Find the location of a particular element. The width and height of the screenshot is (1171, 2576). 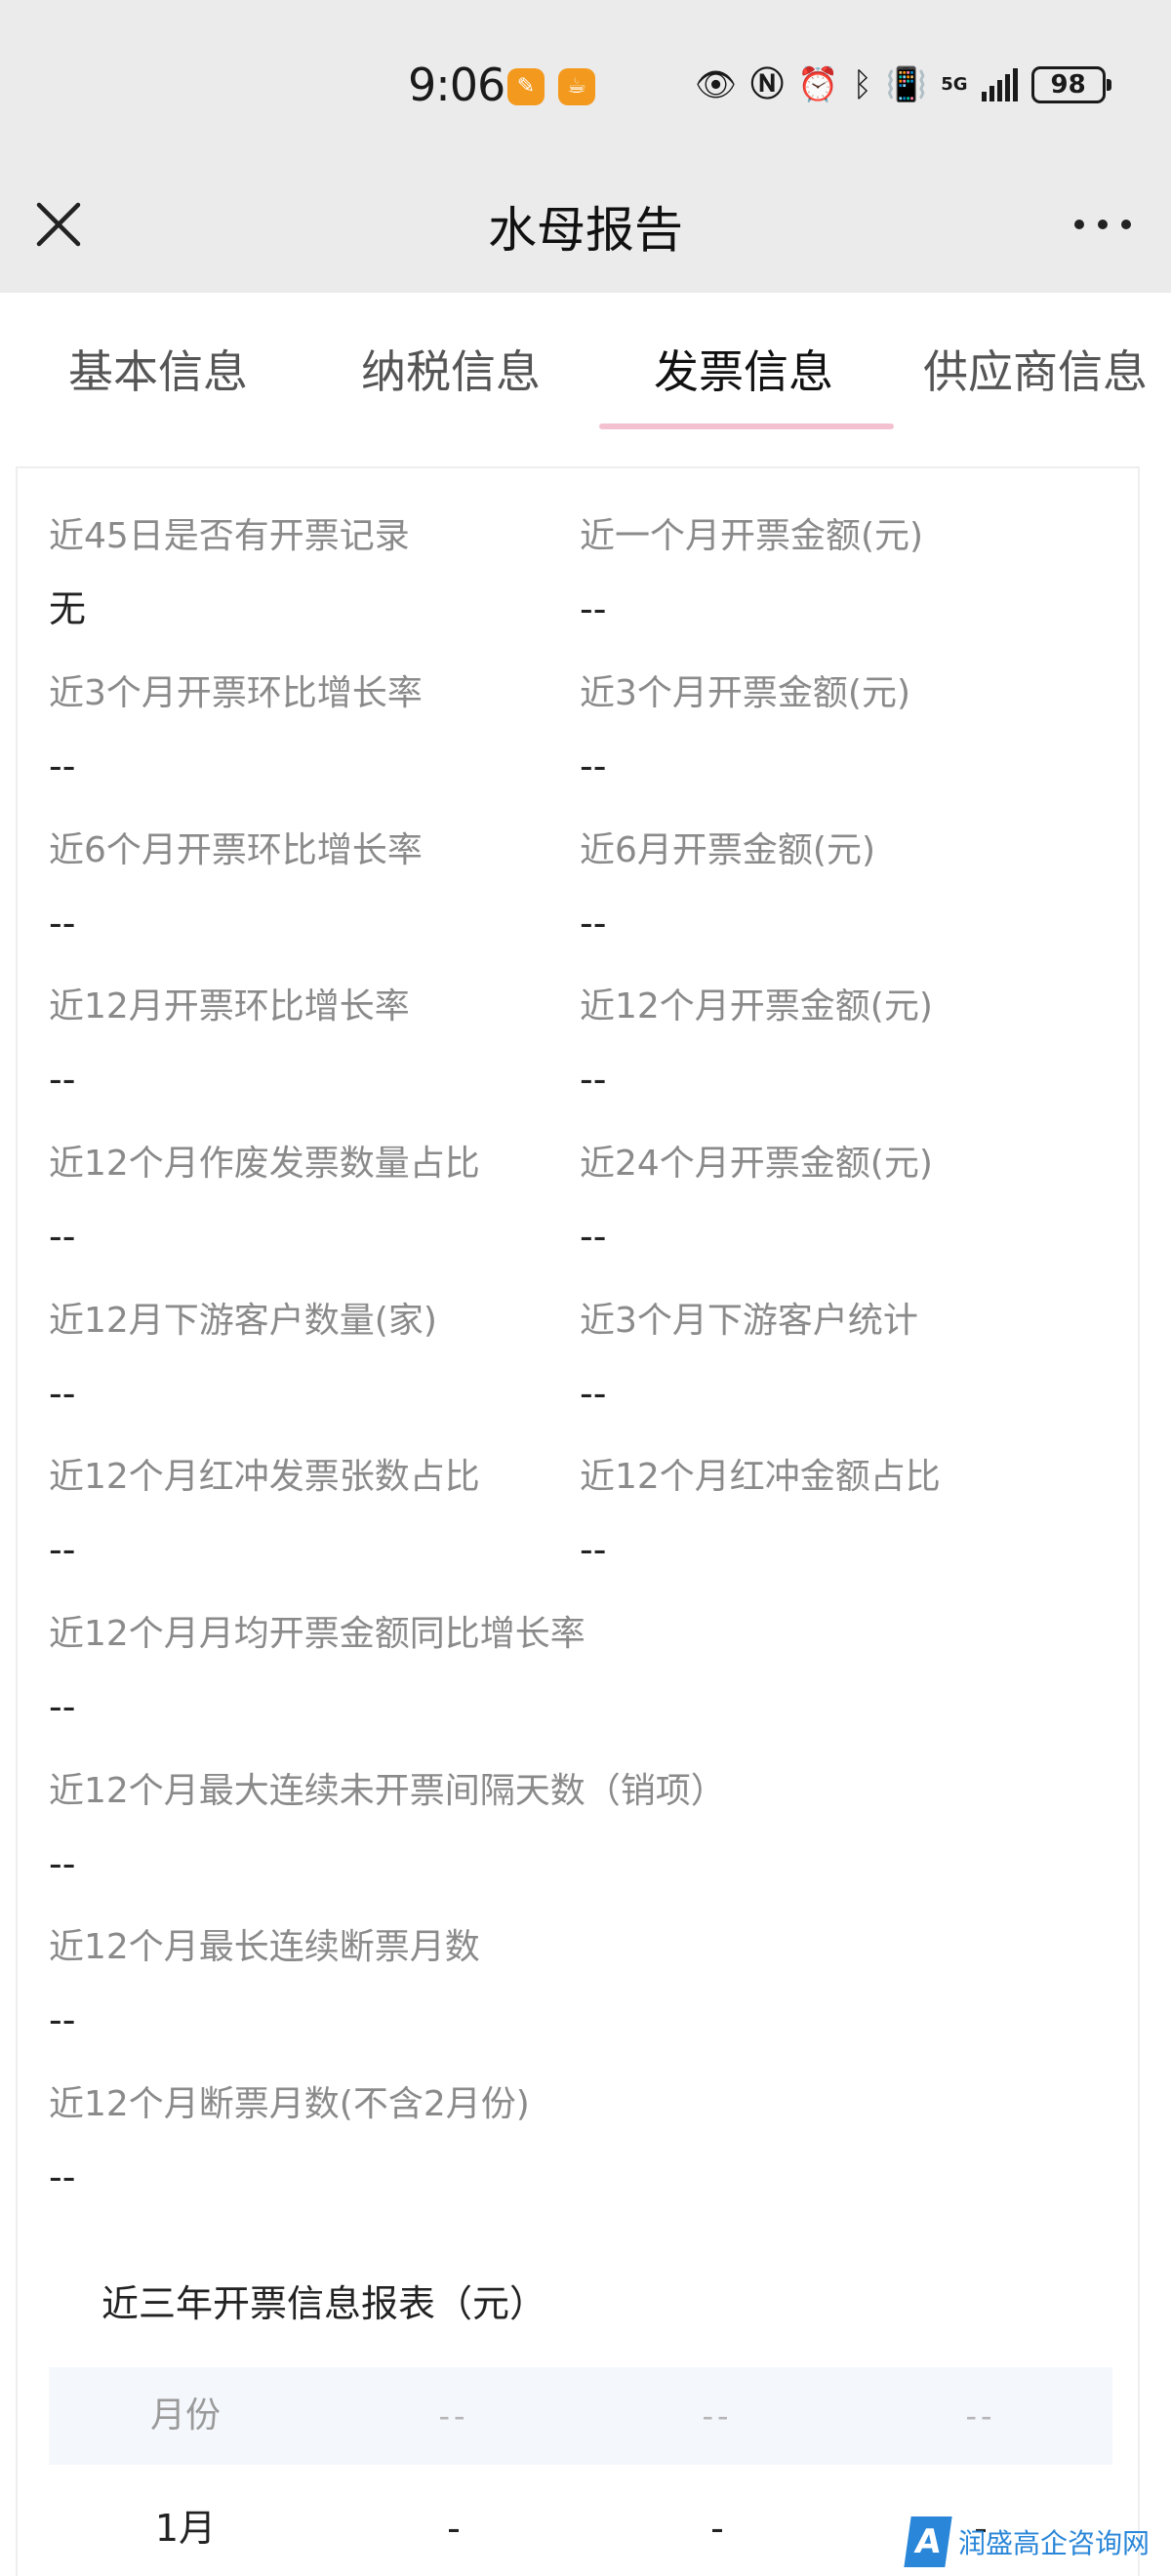

field-item: 近12个月最长连续断票月数 -- is located at coordinates (264, 1983).